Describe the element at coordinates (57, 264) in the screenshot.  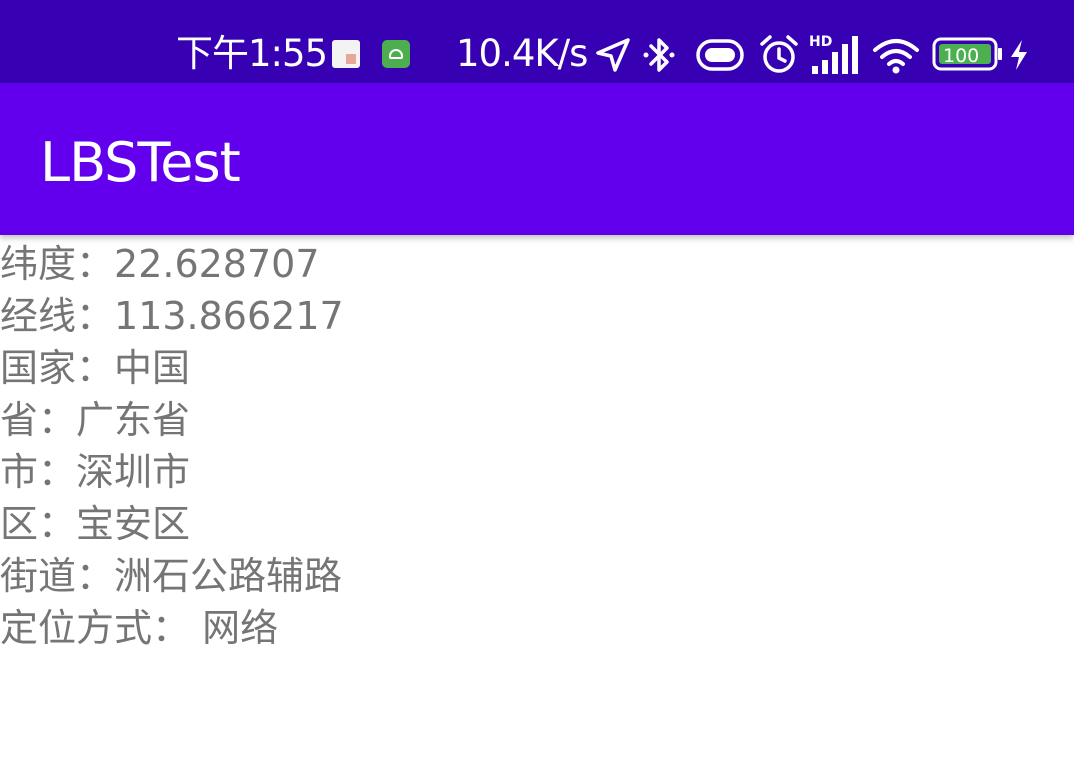
I see `latitude-label: 纬度：` at that location.